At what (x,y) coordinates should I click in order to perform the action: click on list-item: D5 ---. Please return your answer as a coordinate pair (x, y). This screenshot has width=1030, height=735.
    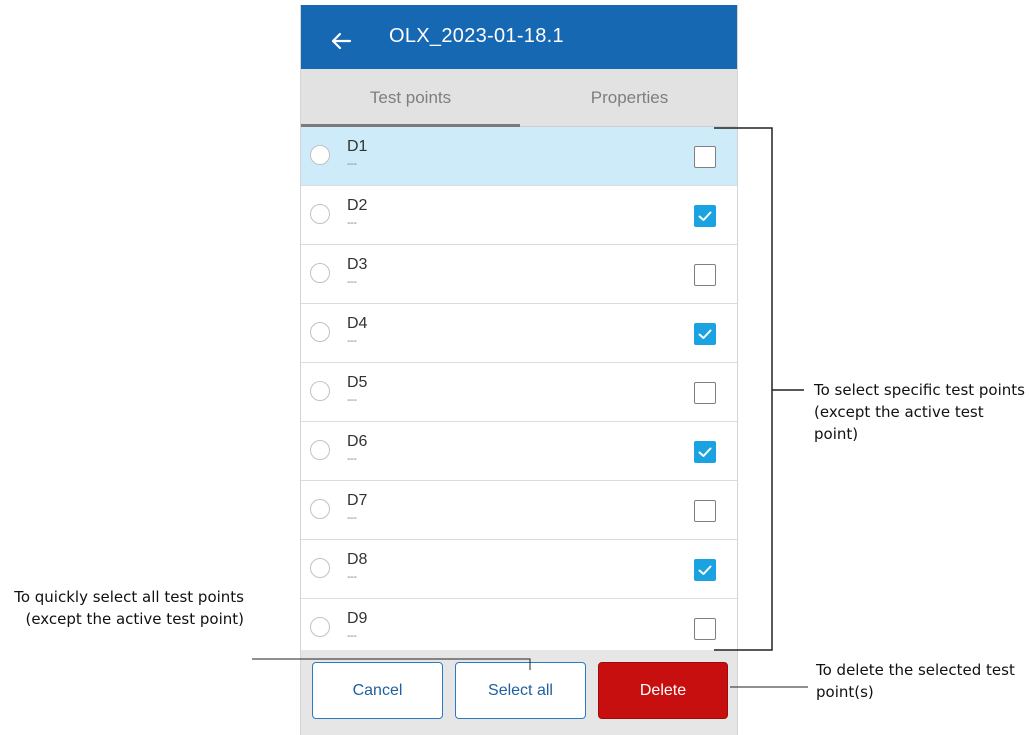
    Looking at the image, I should click on (519, 392).